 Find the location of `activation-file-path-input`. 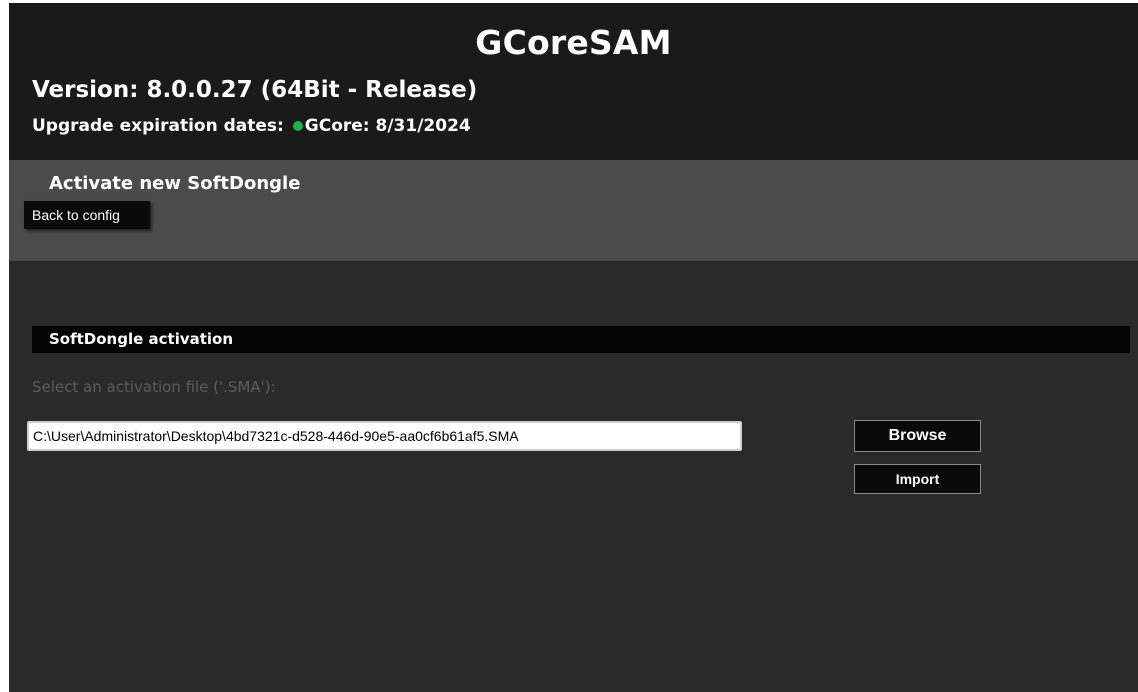

activation-file-path-input is located at coordinates (384, 436).